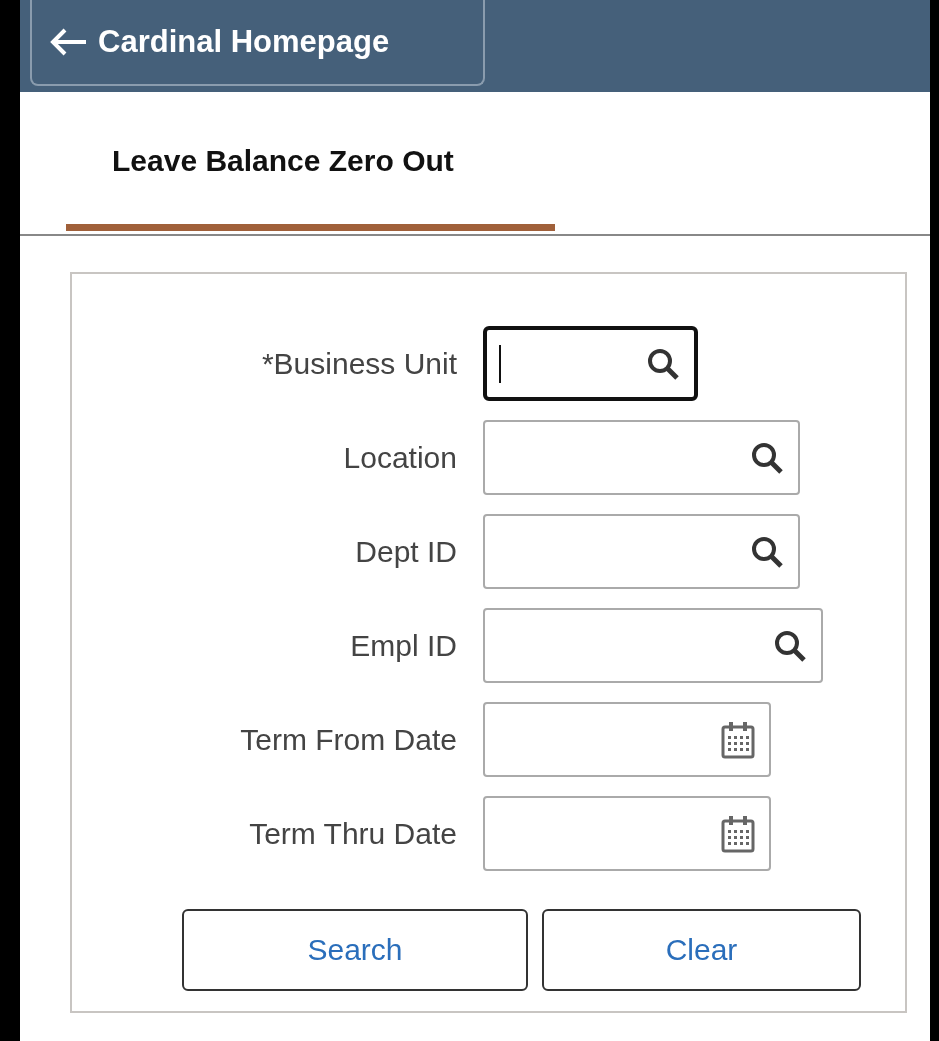  I want to click on field-label: Empl ID, so click(403, 645).